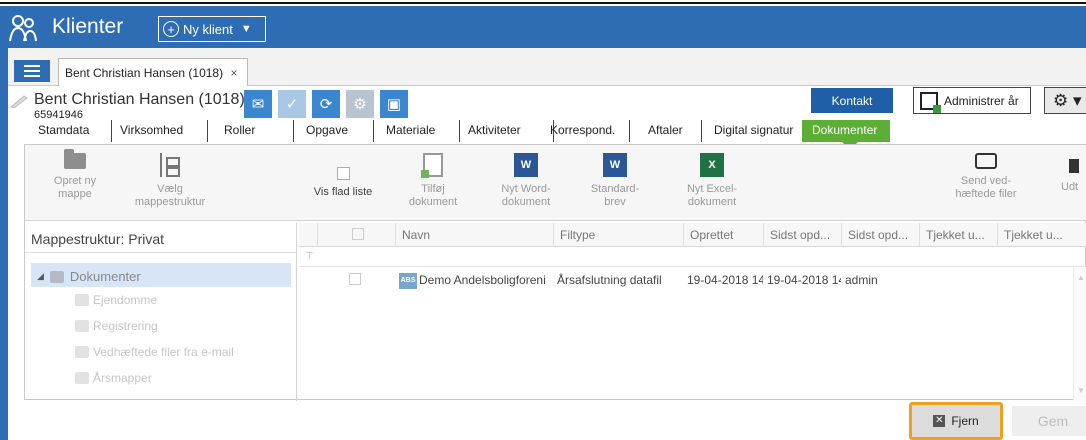 This screenshot has height=440, width=1086. What do you see at coordinates (1074, 166) in the screenshot?
I see `export-icon` at bounding box center [1074, 166].